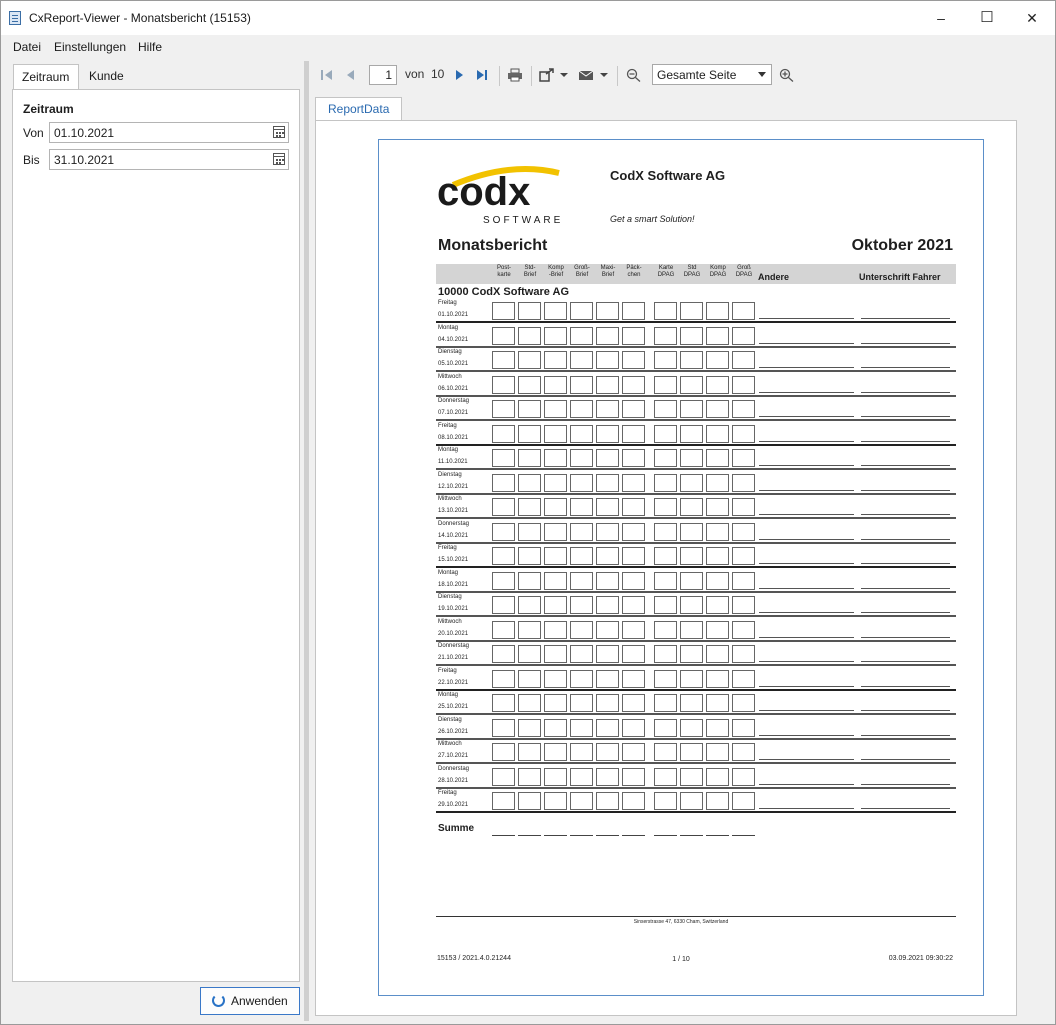 The image size is (1056, 1025). Describe the element at coordinates (359, 109) in the screenshot. I see `tab-reportdata: ReportData` at that location.